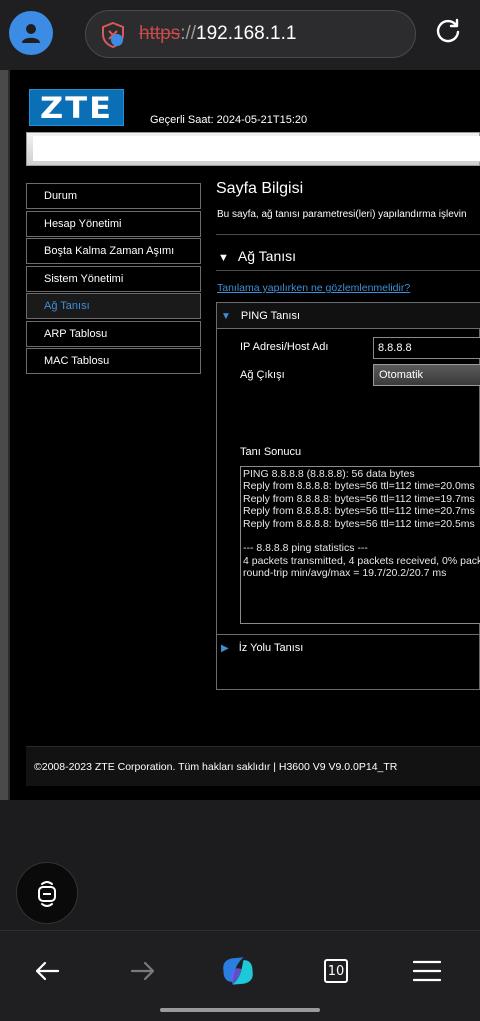 Image resolution: width=480 pixels, height=1021 pixels. I want to click on copilot-home-button, so click(238, 971).